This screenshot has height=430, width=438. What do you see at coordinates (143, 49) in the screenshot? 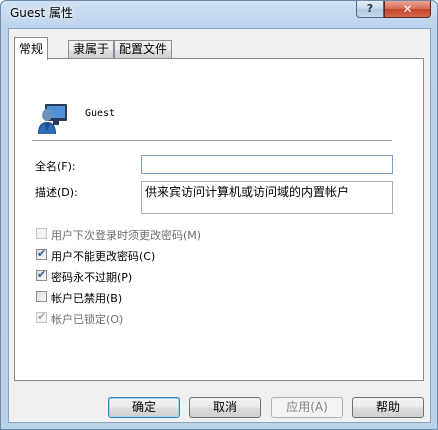
I see `tab-profile: 配置文件` at bounding box center [143, 49].